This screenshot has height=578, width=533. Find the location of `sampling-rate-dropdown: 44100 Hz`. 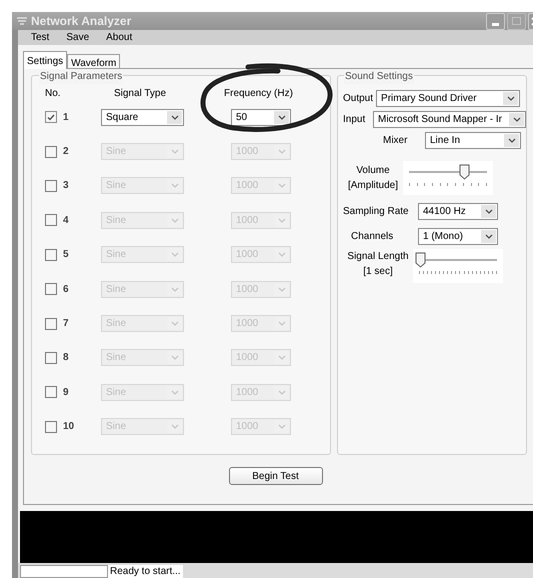

sampling-rate-dropdown: 44100 Hz is located at coordinates (458, 211).